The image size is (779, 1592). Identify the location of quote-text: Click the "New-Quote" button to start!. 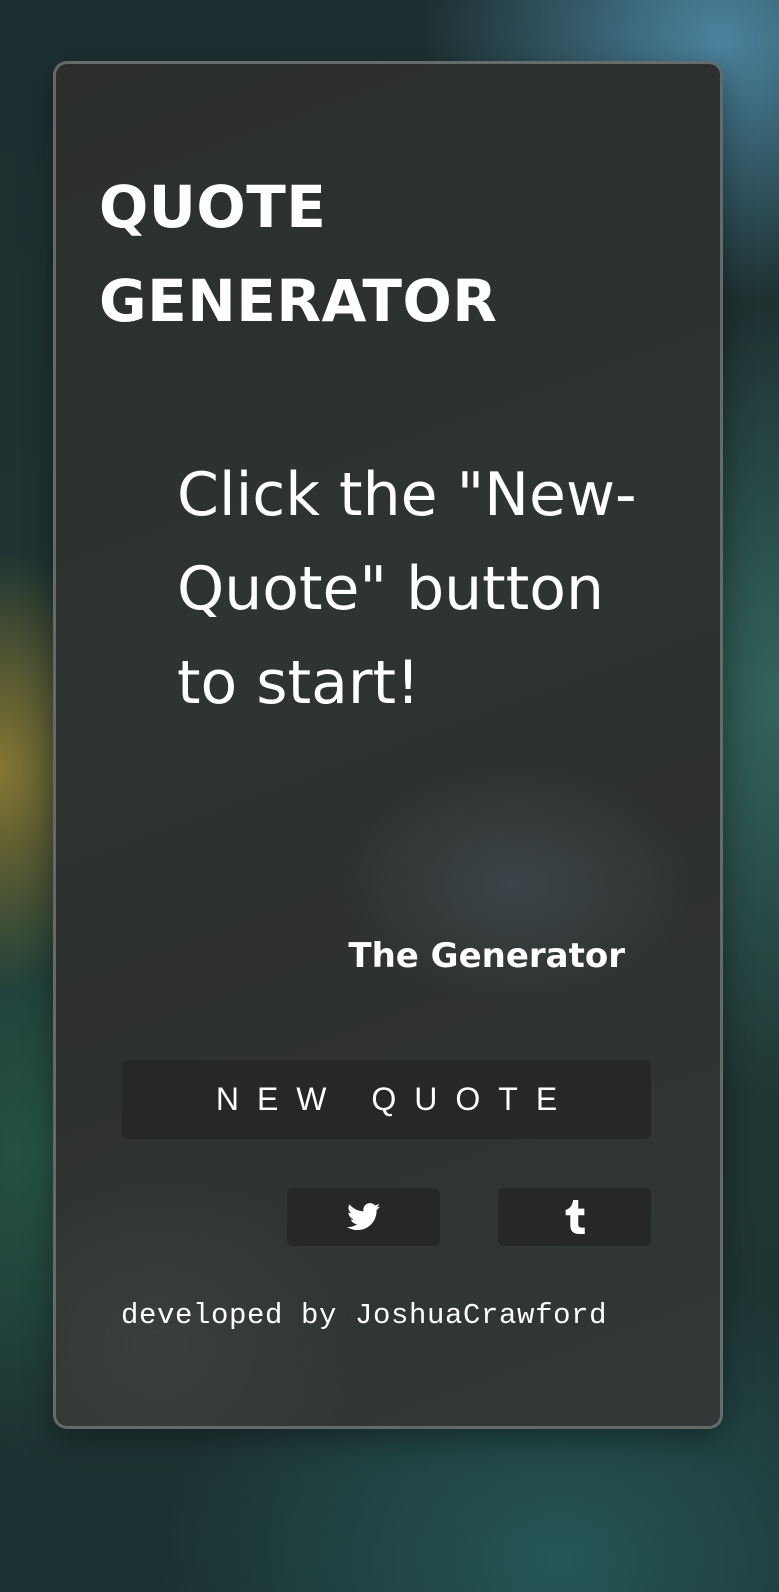
(407, 589).